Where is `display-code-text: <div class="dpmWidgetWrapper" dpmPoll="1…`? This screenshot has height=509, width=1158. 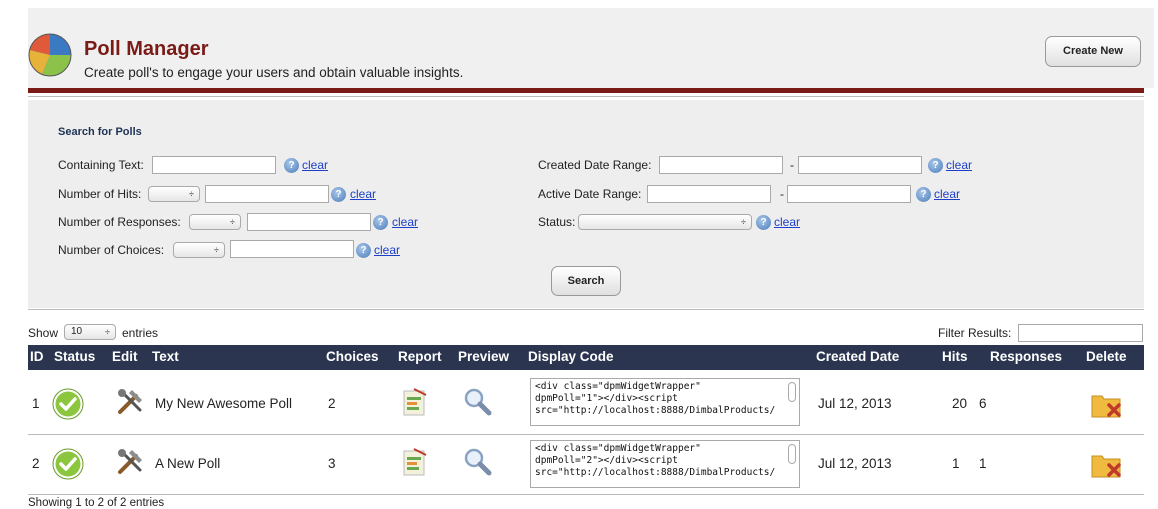 display-code-text: <div class="dpmWidgetWrapper" dpmPoll="1… is located at coordinates (655, 398).